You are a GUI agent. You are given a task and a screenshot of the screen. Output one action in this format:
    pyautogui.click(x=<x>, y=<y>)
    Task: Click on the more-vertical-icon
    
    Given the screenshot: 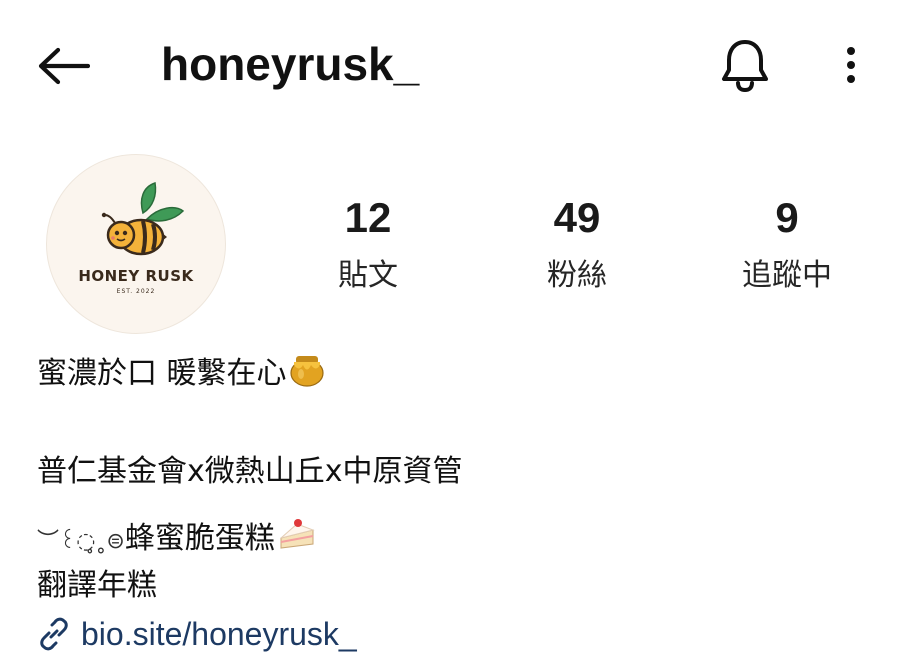 What is the action you would take?
    pyautogui.click(x=851, y=65)
    